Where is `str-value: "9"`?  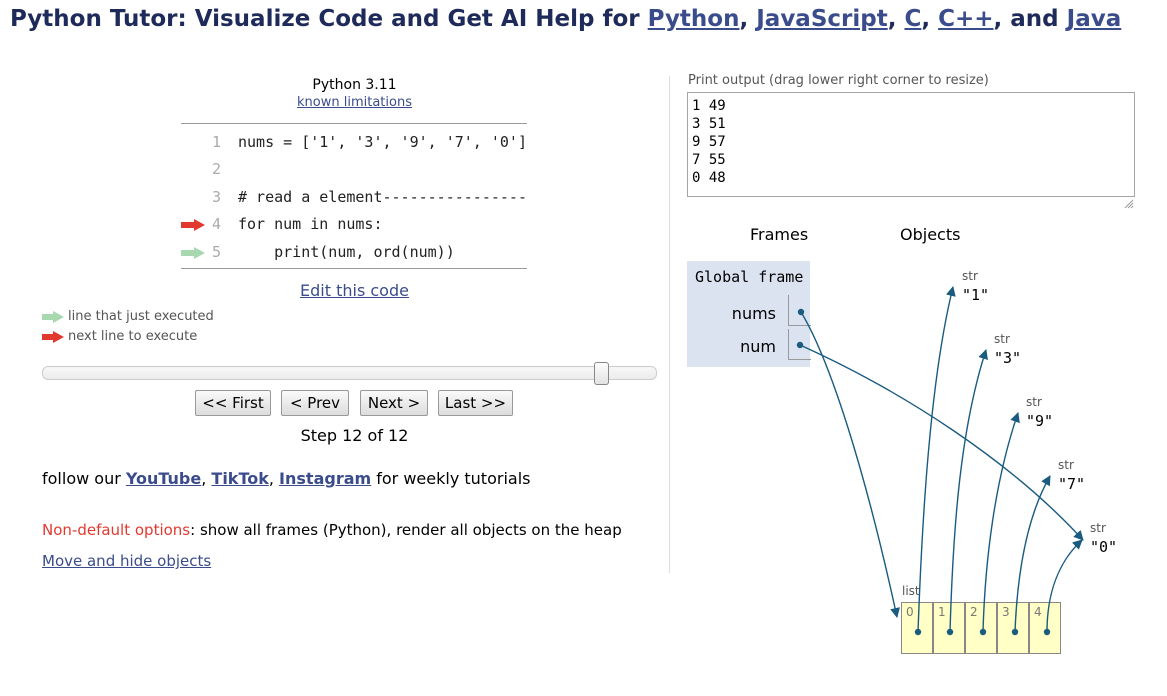 str-value: "9" is located at coordinates (1040, 421).